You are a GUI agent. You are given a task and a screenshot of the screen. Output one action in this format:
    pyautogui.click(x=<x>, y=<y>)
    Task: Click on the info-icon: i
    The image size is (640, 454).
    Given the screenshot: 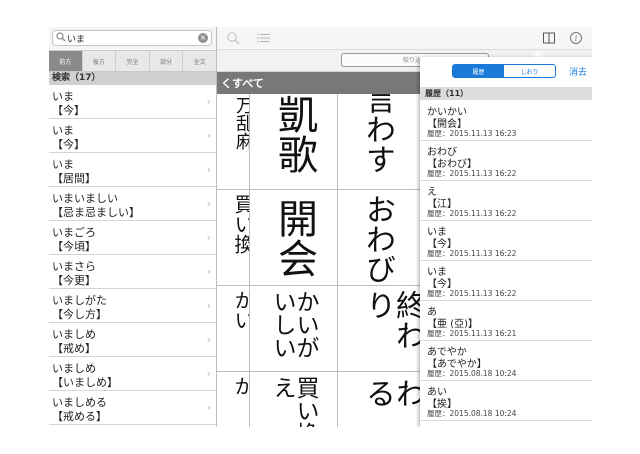 What is the action you would take?
    pyautogui.click(x=576, y=38)
    